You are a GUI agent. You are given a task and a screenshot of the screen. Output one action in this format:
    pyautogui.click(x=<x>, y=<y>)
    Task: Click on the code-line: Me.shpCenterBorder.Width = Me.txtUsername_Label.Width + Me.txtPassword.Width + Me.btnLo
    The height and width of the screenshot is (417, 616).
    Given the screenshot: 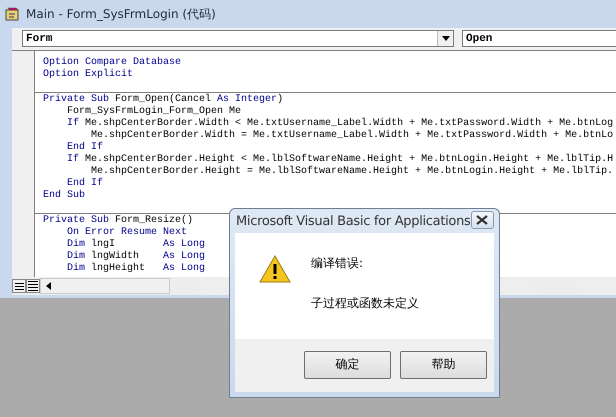 What is the action you would take?
    pyautogui.click(x=352, y=136)
    